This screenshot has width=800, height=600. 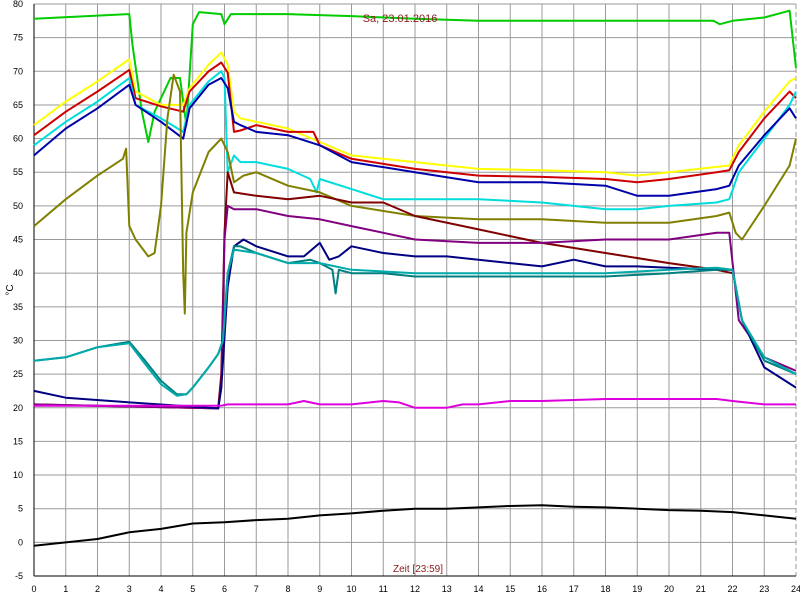 What do you see at coordinates (732, 589) in the screenshot?
I see `x-tick-label: 22` at bounding box center [732, 589].